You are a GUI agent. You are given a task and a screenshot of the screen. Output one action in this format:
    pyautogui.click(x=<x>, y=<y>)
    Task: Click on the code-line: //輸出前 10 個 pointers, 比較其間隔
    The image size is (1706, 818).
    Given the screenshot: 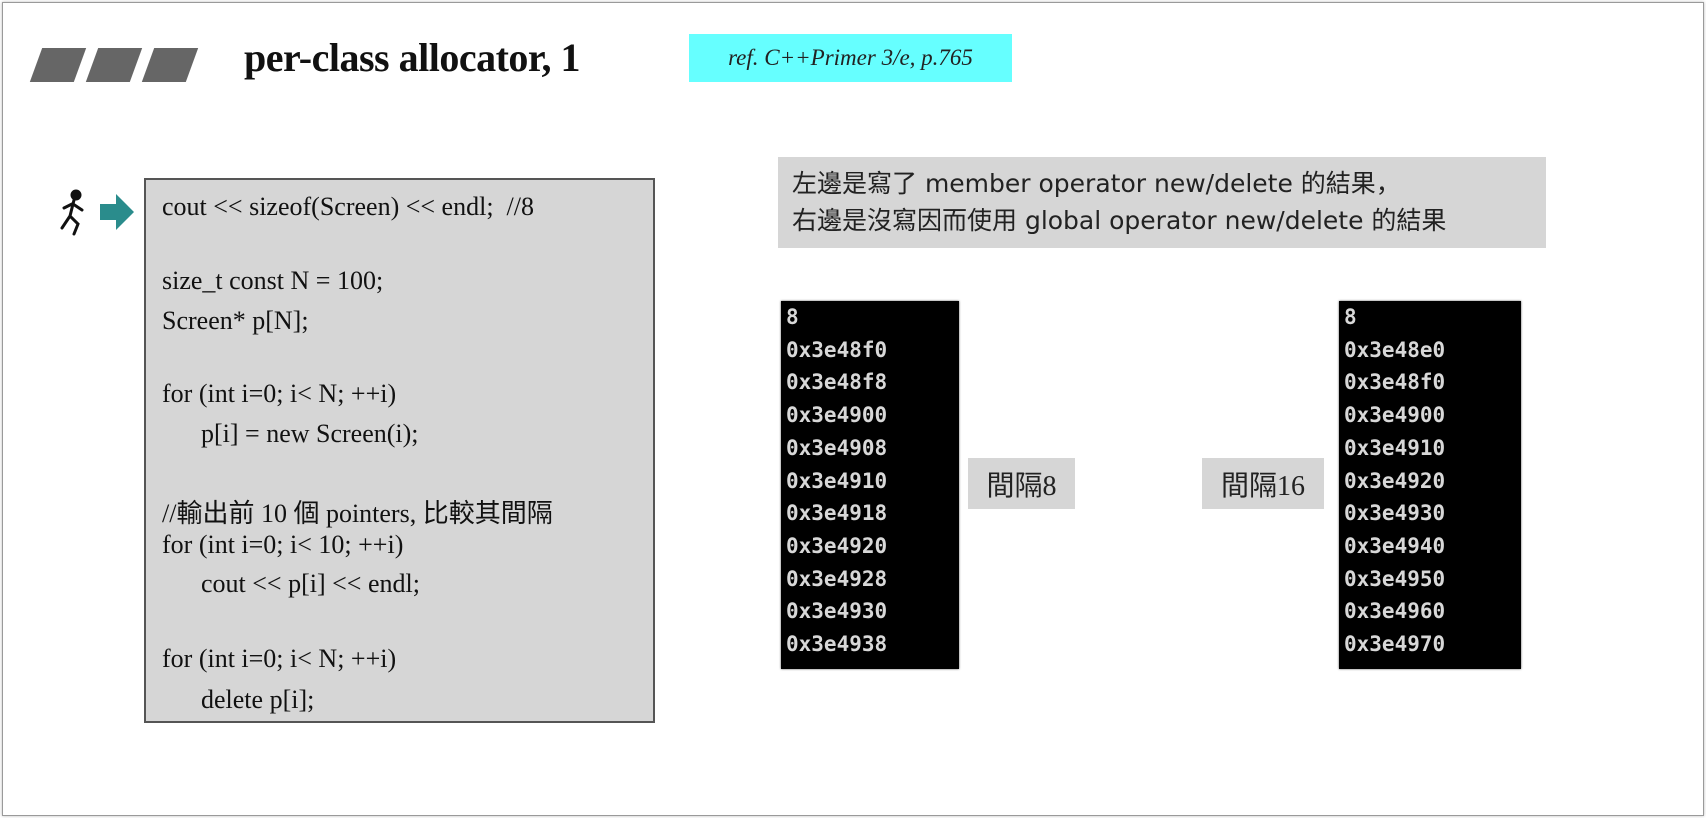 What is the action you would take?
    pyautogui.click(x=357, y=513)
    